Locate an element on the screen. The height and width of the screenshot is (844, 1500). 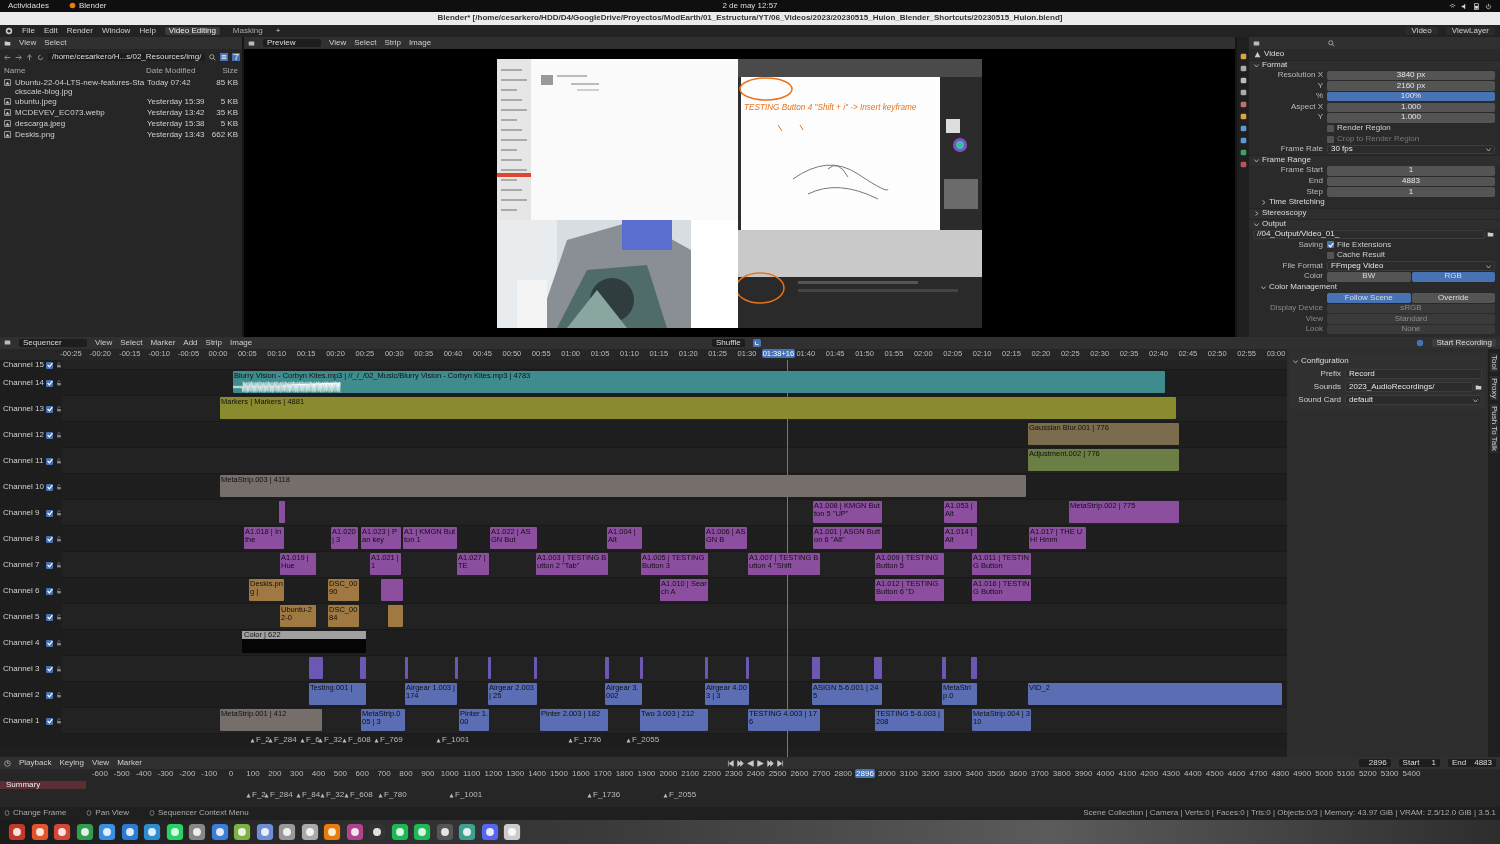
panel-header: Frame Range is located at coordinates (1374, 160).